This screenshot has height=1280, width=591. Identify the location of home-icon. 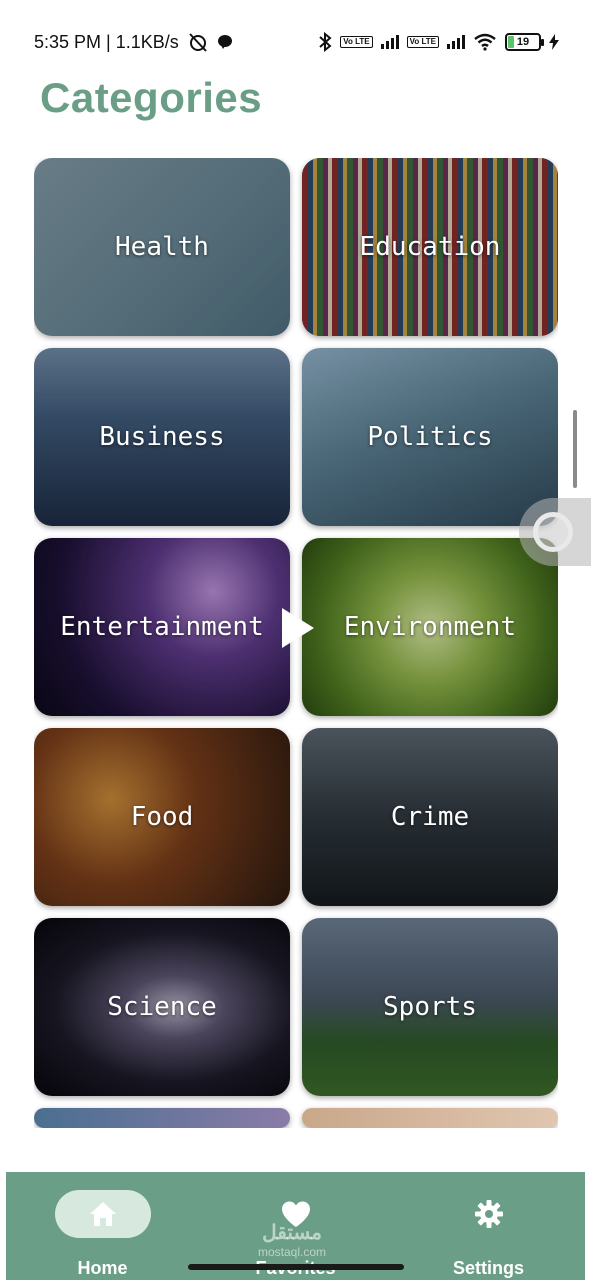
(102, 1214).